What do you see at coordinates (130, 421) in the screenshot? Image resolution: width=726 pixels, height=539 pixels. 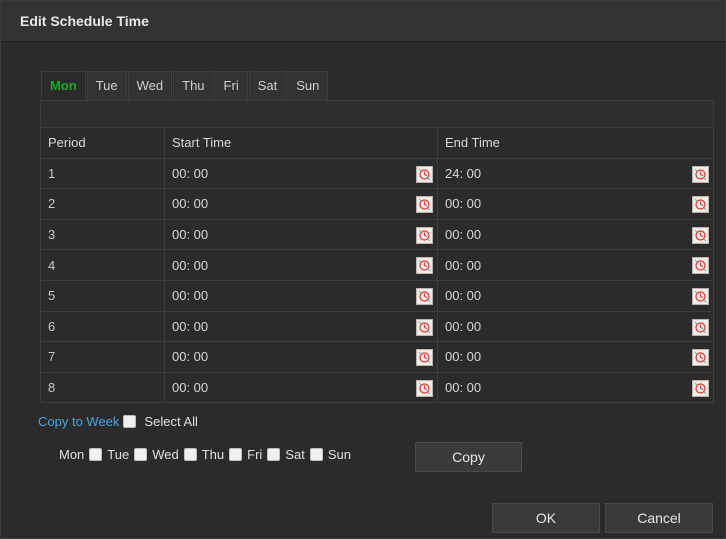 I see `select-all-checkbox` at bounding box center [130, 421].